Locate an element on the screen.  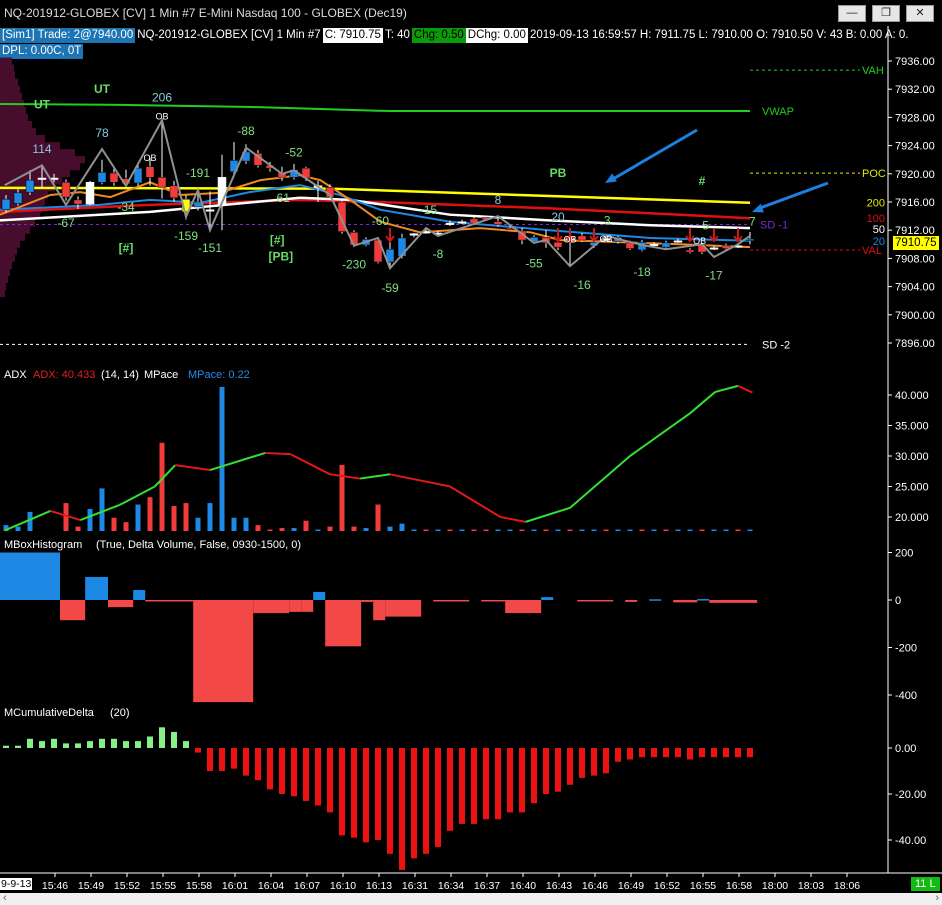
price-tick-label: 7924.00 is located at coordinates (915, 147).